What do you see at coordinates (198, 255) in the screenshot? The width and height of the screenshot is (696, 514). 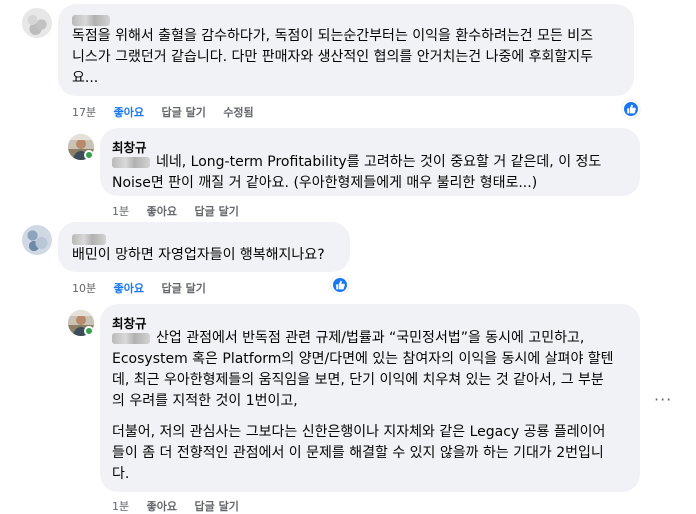 I see `comment-text: 배민이 망하면 자영업자들이 행복해지나요?` at bounding box center [198, 255].